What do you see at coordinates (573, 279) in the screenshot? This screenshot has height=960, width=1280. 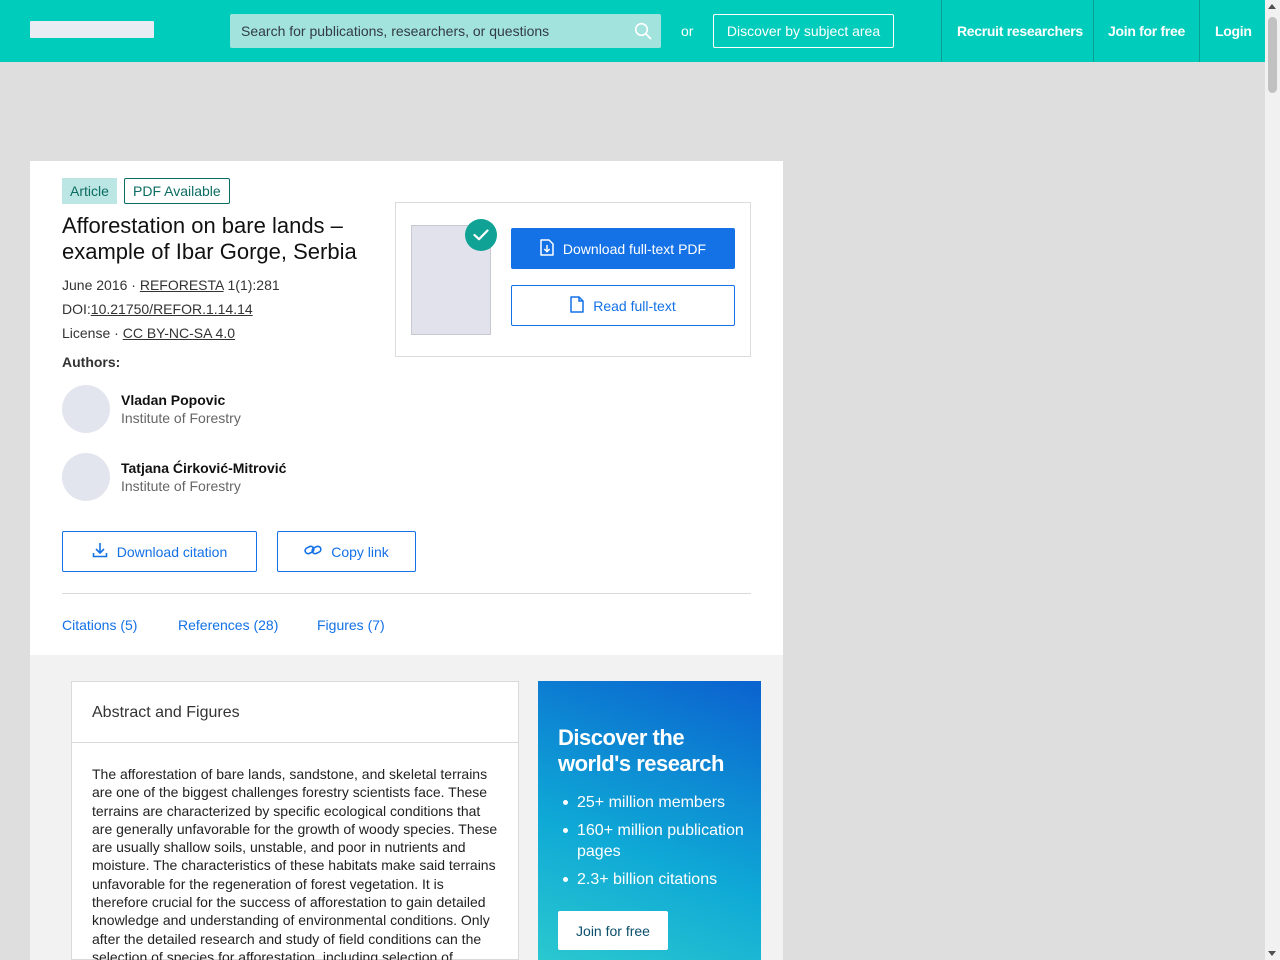 I see `full-text-box: Download full-text PDF Read full-text` at bounding box center [573, 279].